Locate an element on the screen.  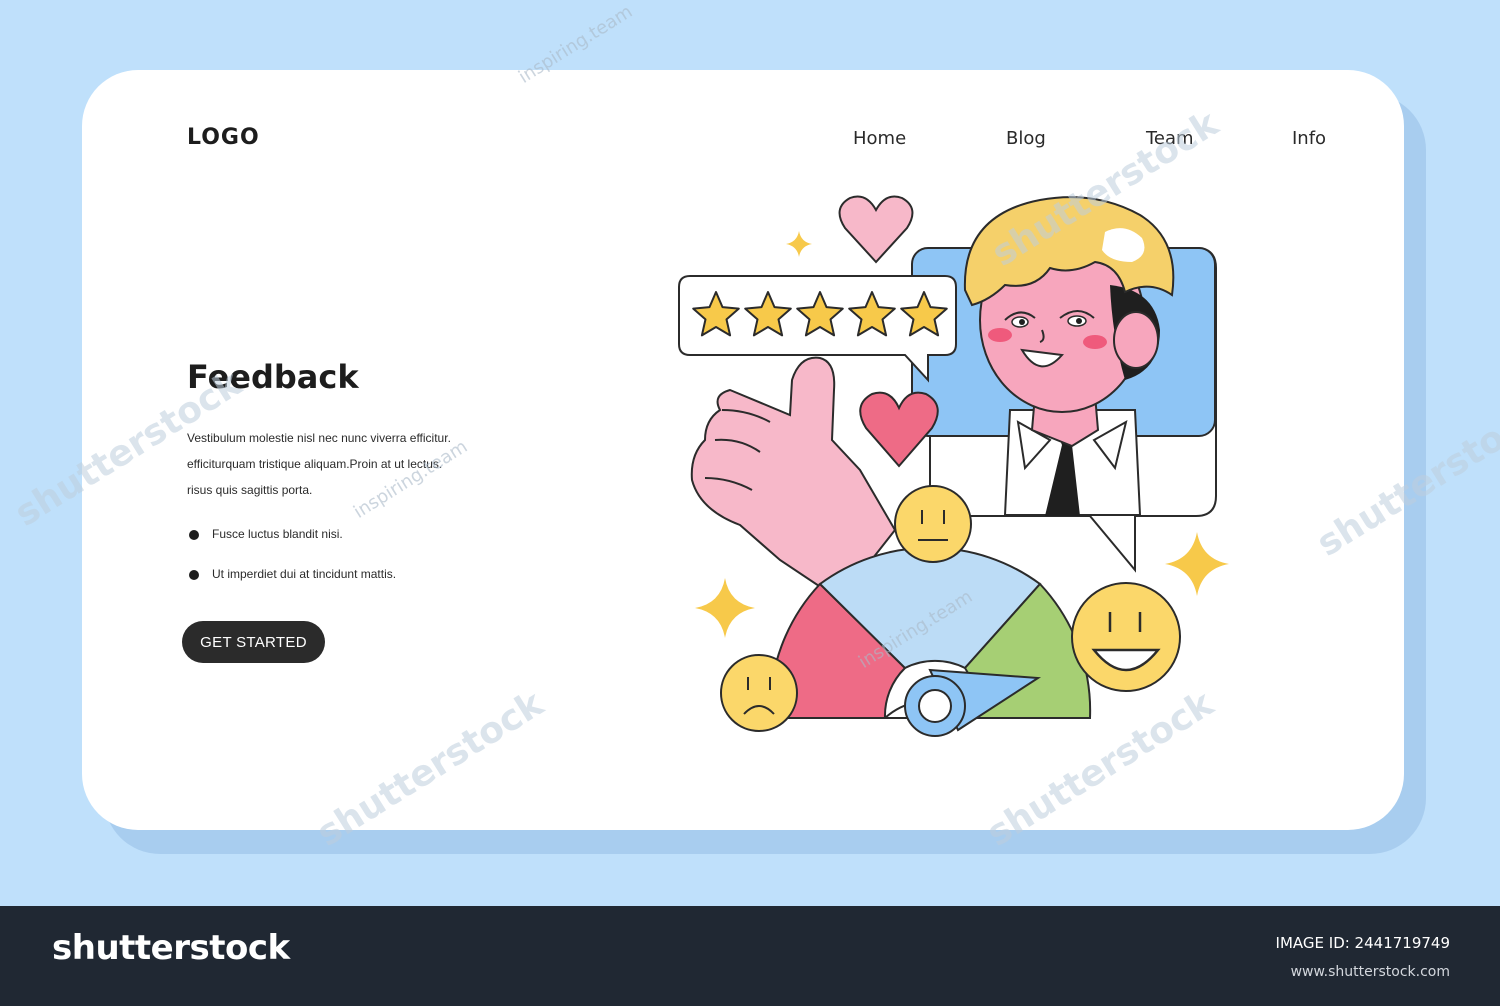
image-id: IMAGE ID: 2441719749 is located at coordinates (1362, 943).